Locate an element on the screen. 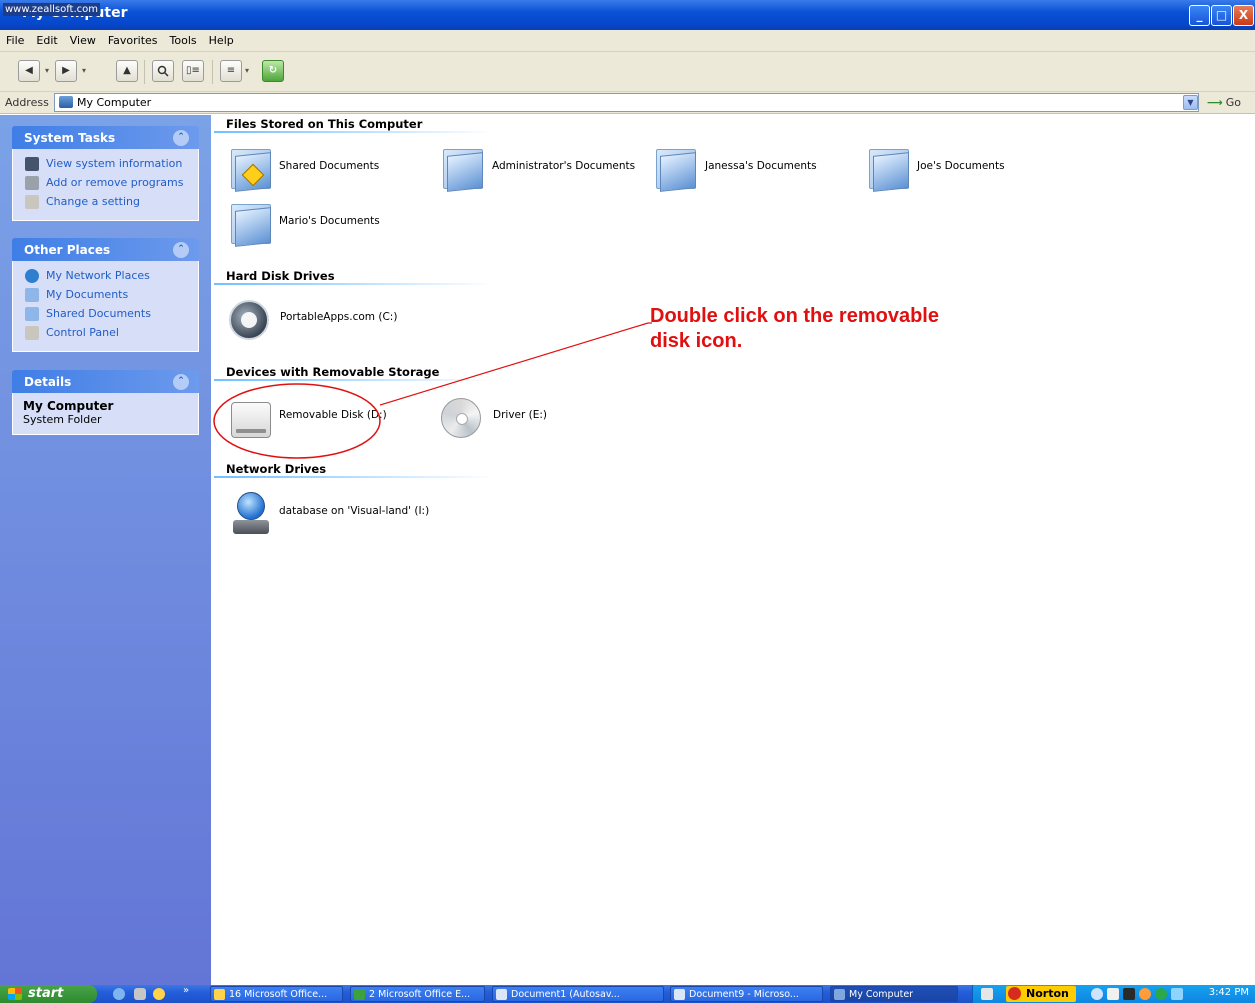  task-change-setting: Change a setting is located at coordinates (105, 202).